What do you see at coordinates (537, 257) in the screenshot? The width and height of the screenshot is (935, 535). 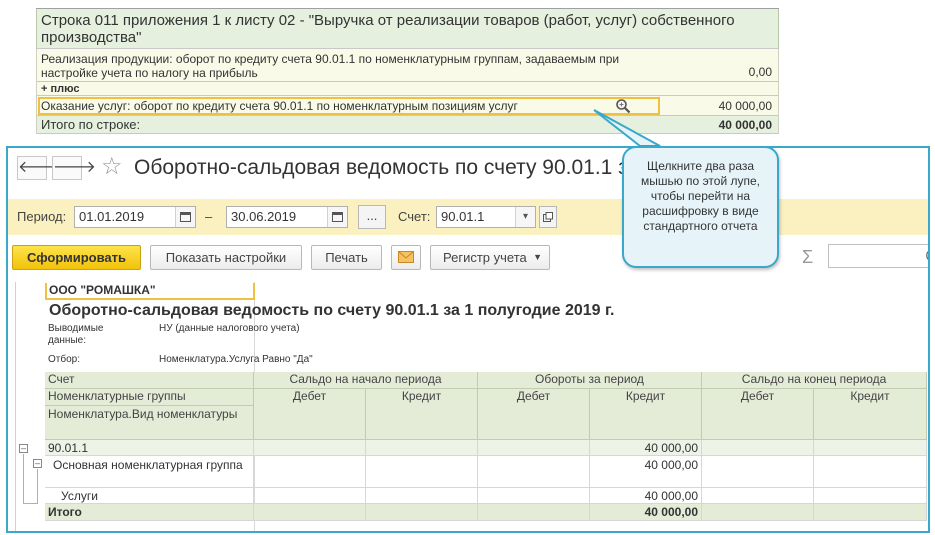 I see `dropdown-arrow-icon: ▼` at bounding box center [537, 257].